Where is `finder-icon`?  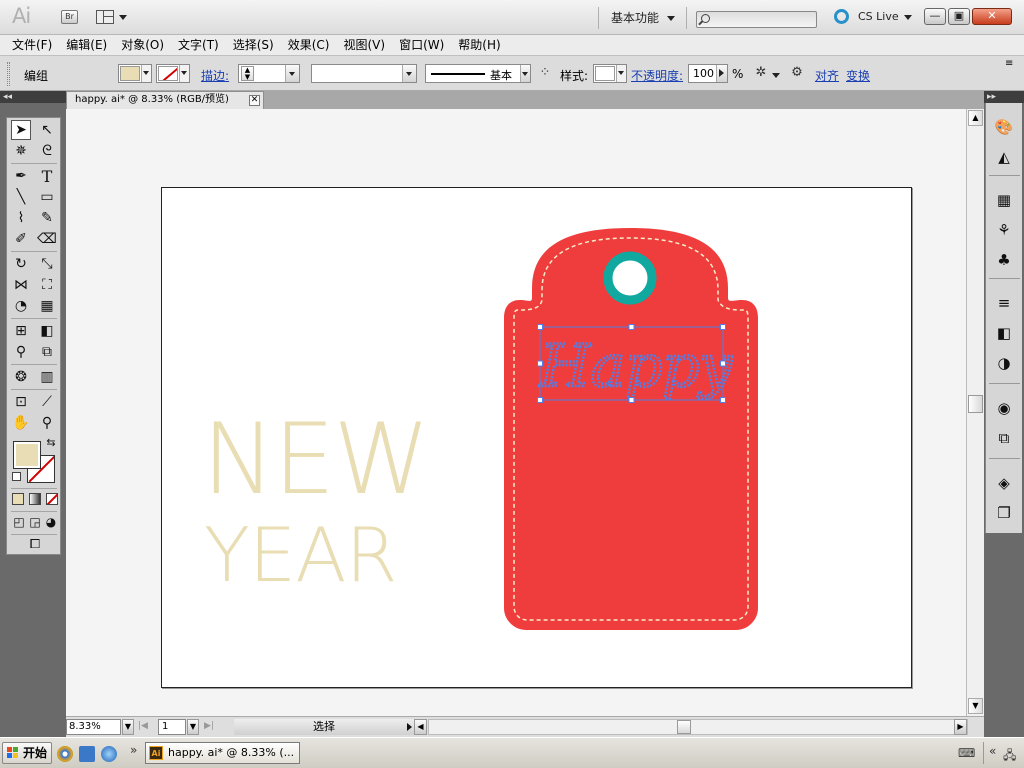 finder-icon is located at coordinates (87, 754).